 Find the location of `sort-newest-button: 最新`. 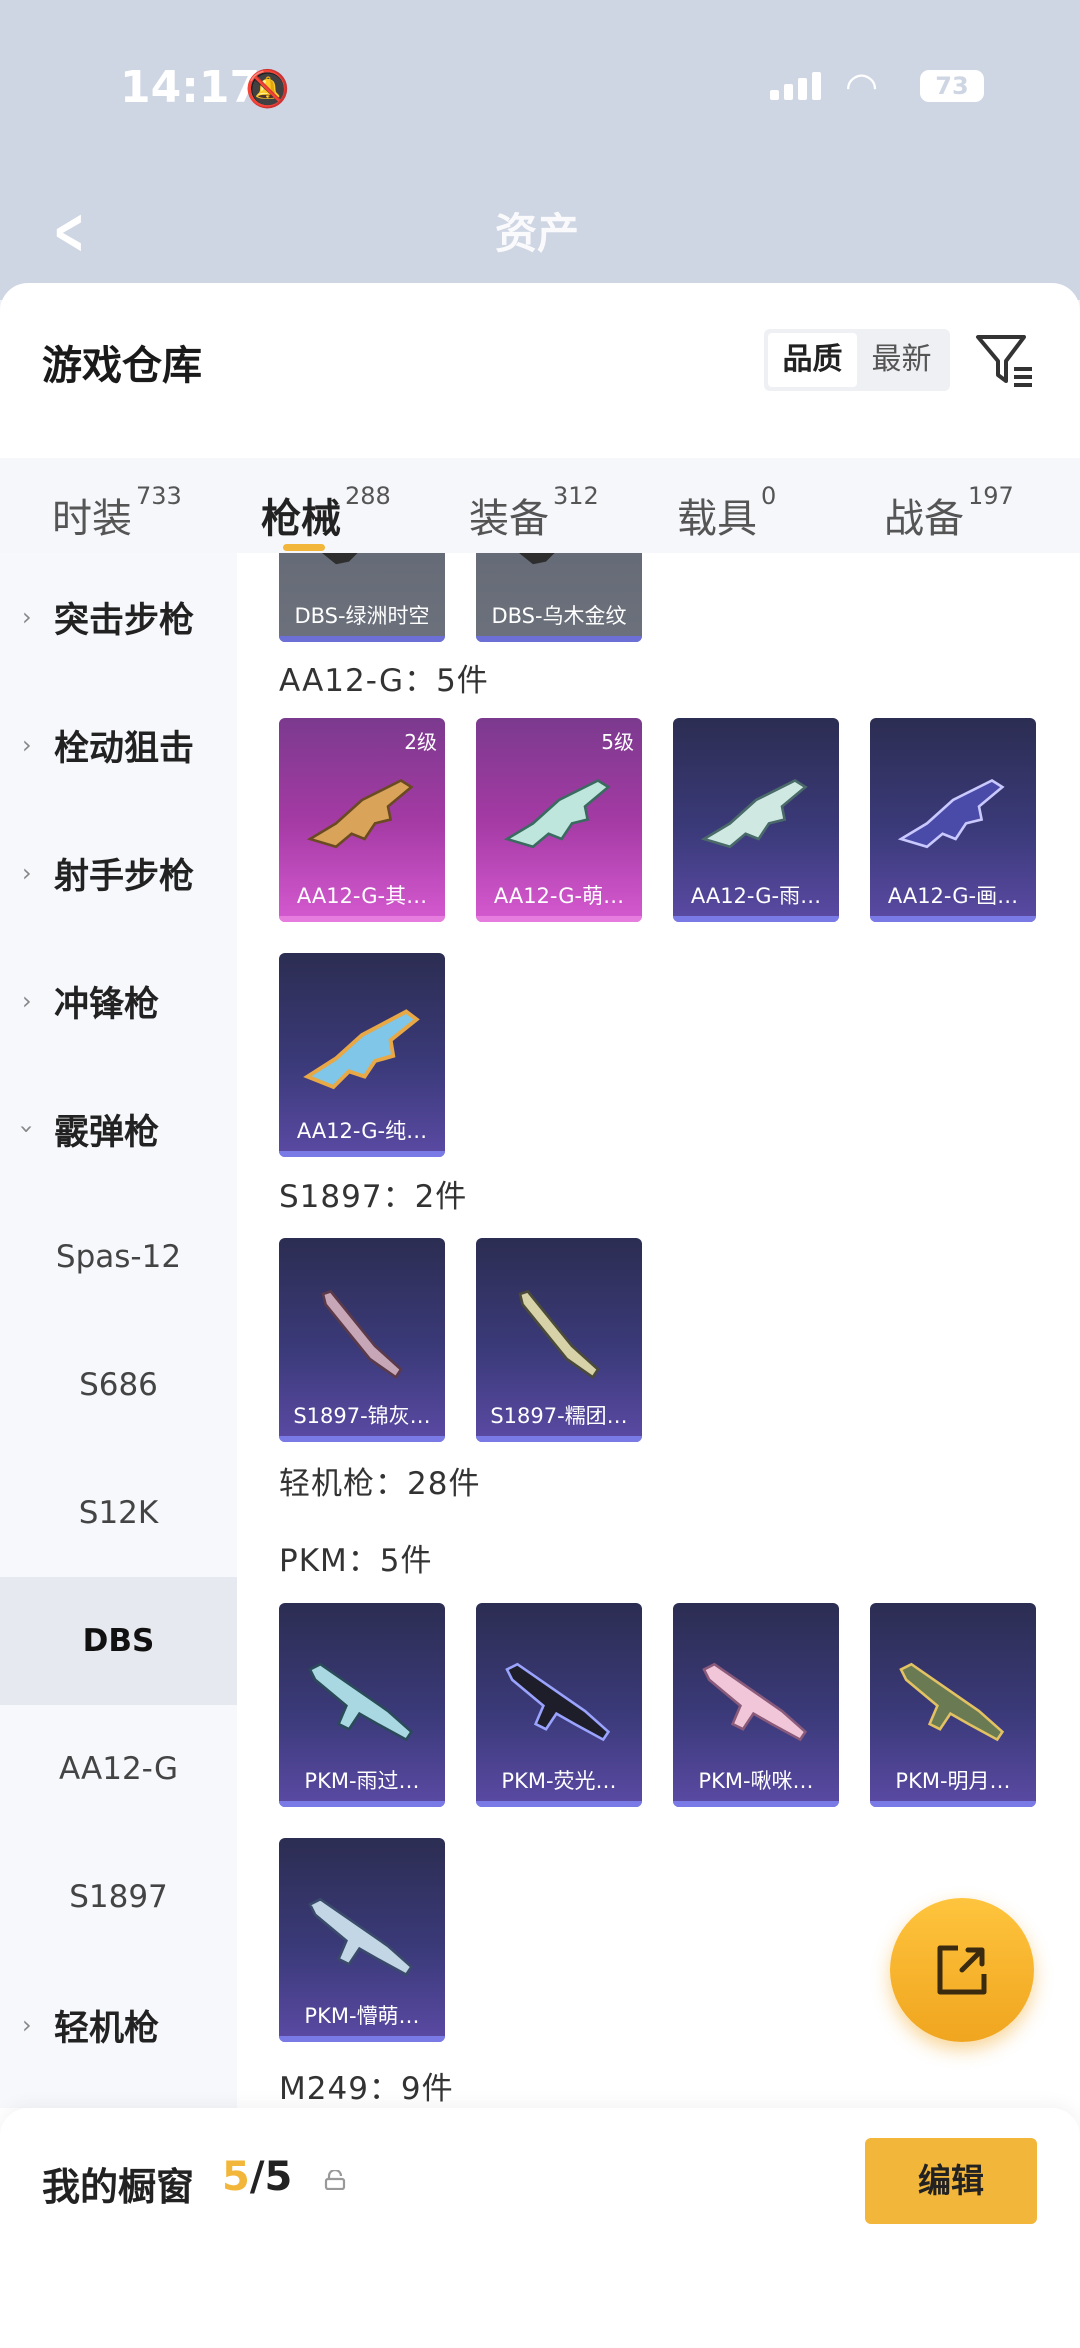

sort-newest-button: 最新 is located at coordinates (901, 360).